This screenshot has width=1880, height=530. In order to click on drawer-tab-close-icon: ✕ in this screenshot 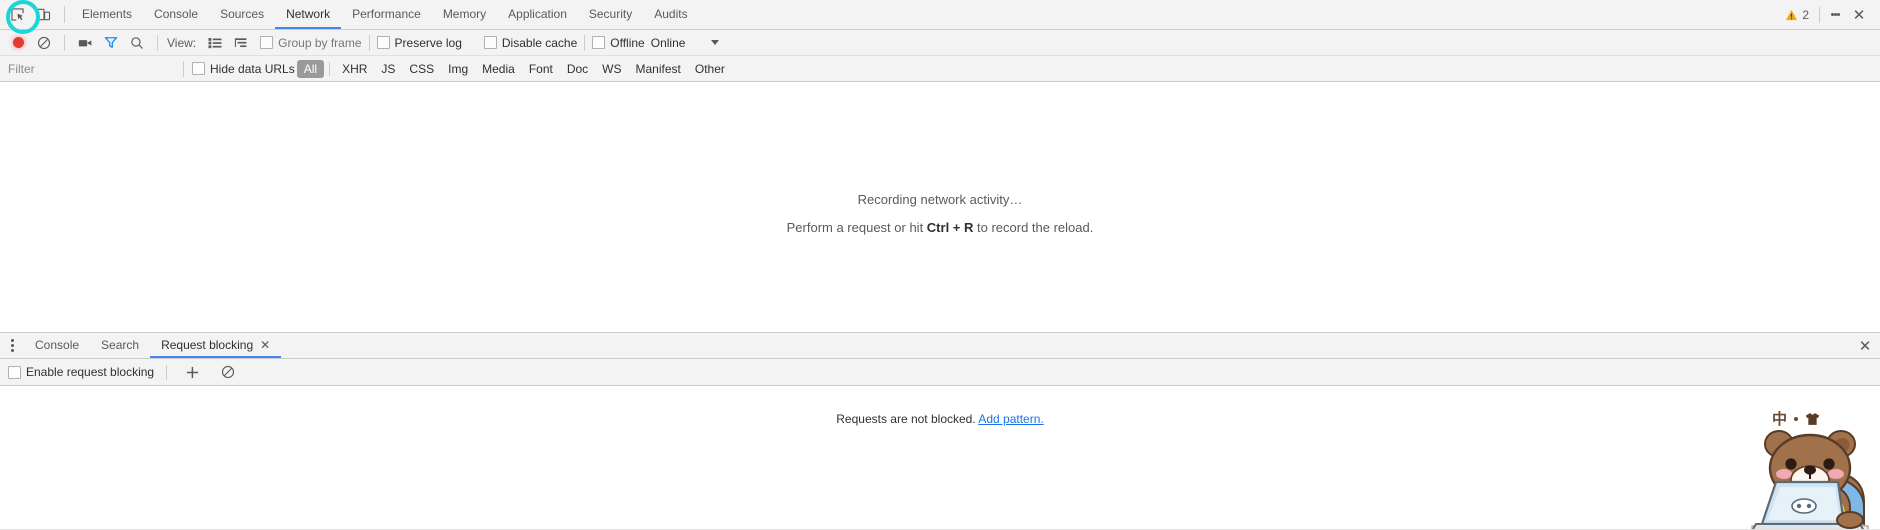, I will do `click(265, 345)`.